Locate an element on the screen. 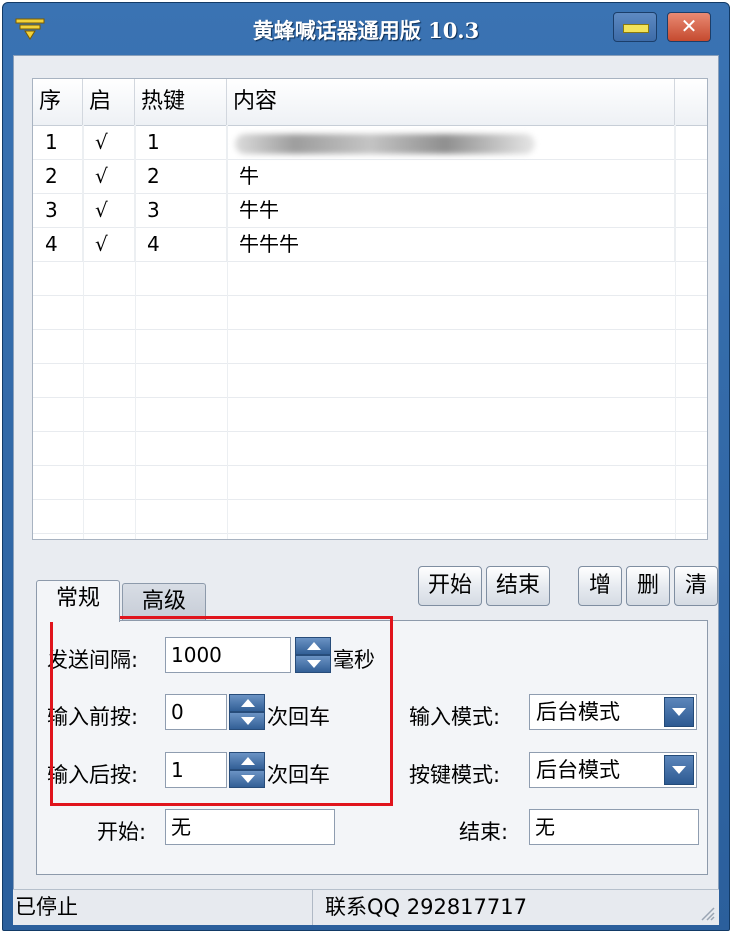 This screenshot has width=734, height=935. input-mode-value: 后台模式 is located at coordinates (578, 712).